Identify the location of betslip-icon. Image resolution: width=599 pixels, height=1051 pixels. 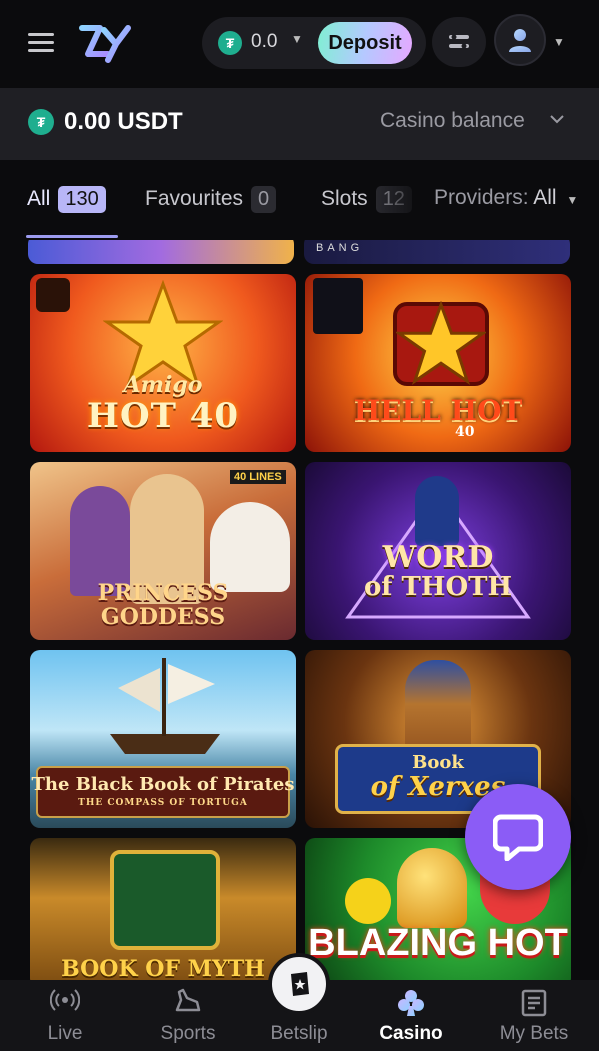
(300, 984).